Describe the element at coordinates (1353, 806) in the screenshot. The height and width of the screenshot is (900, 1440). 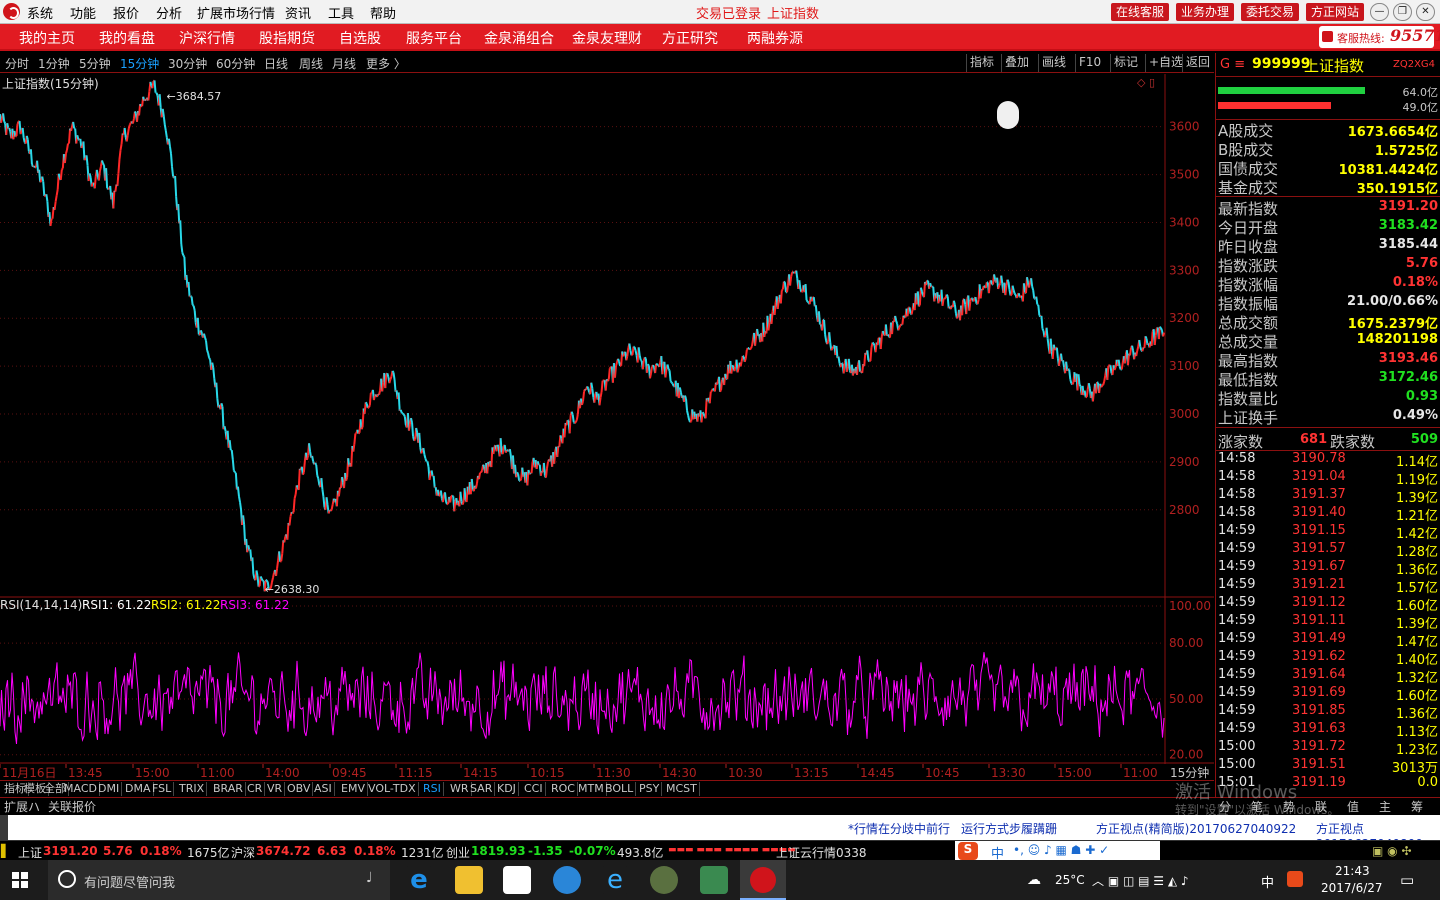
I see `right-tab: 值` at that location.